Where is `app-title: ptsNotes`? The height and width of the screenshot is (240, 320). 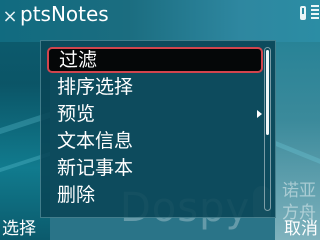 app-title: ptsNotes is located at coordinates (64, 14).